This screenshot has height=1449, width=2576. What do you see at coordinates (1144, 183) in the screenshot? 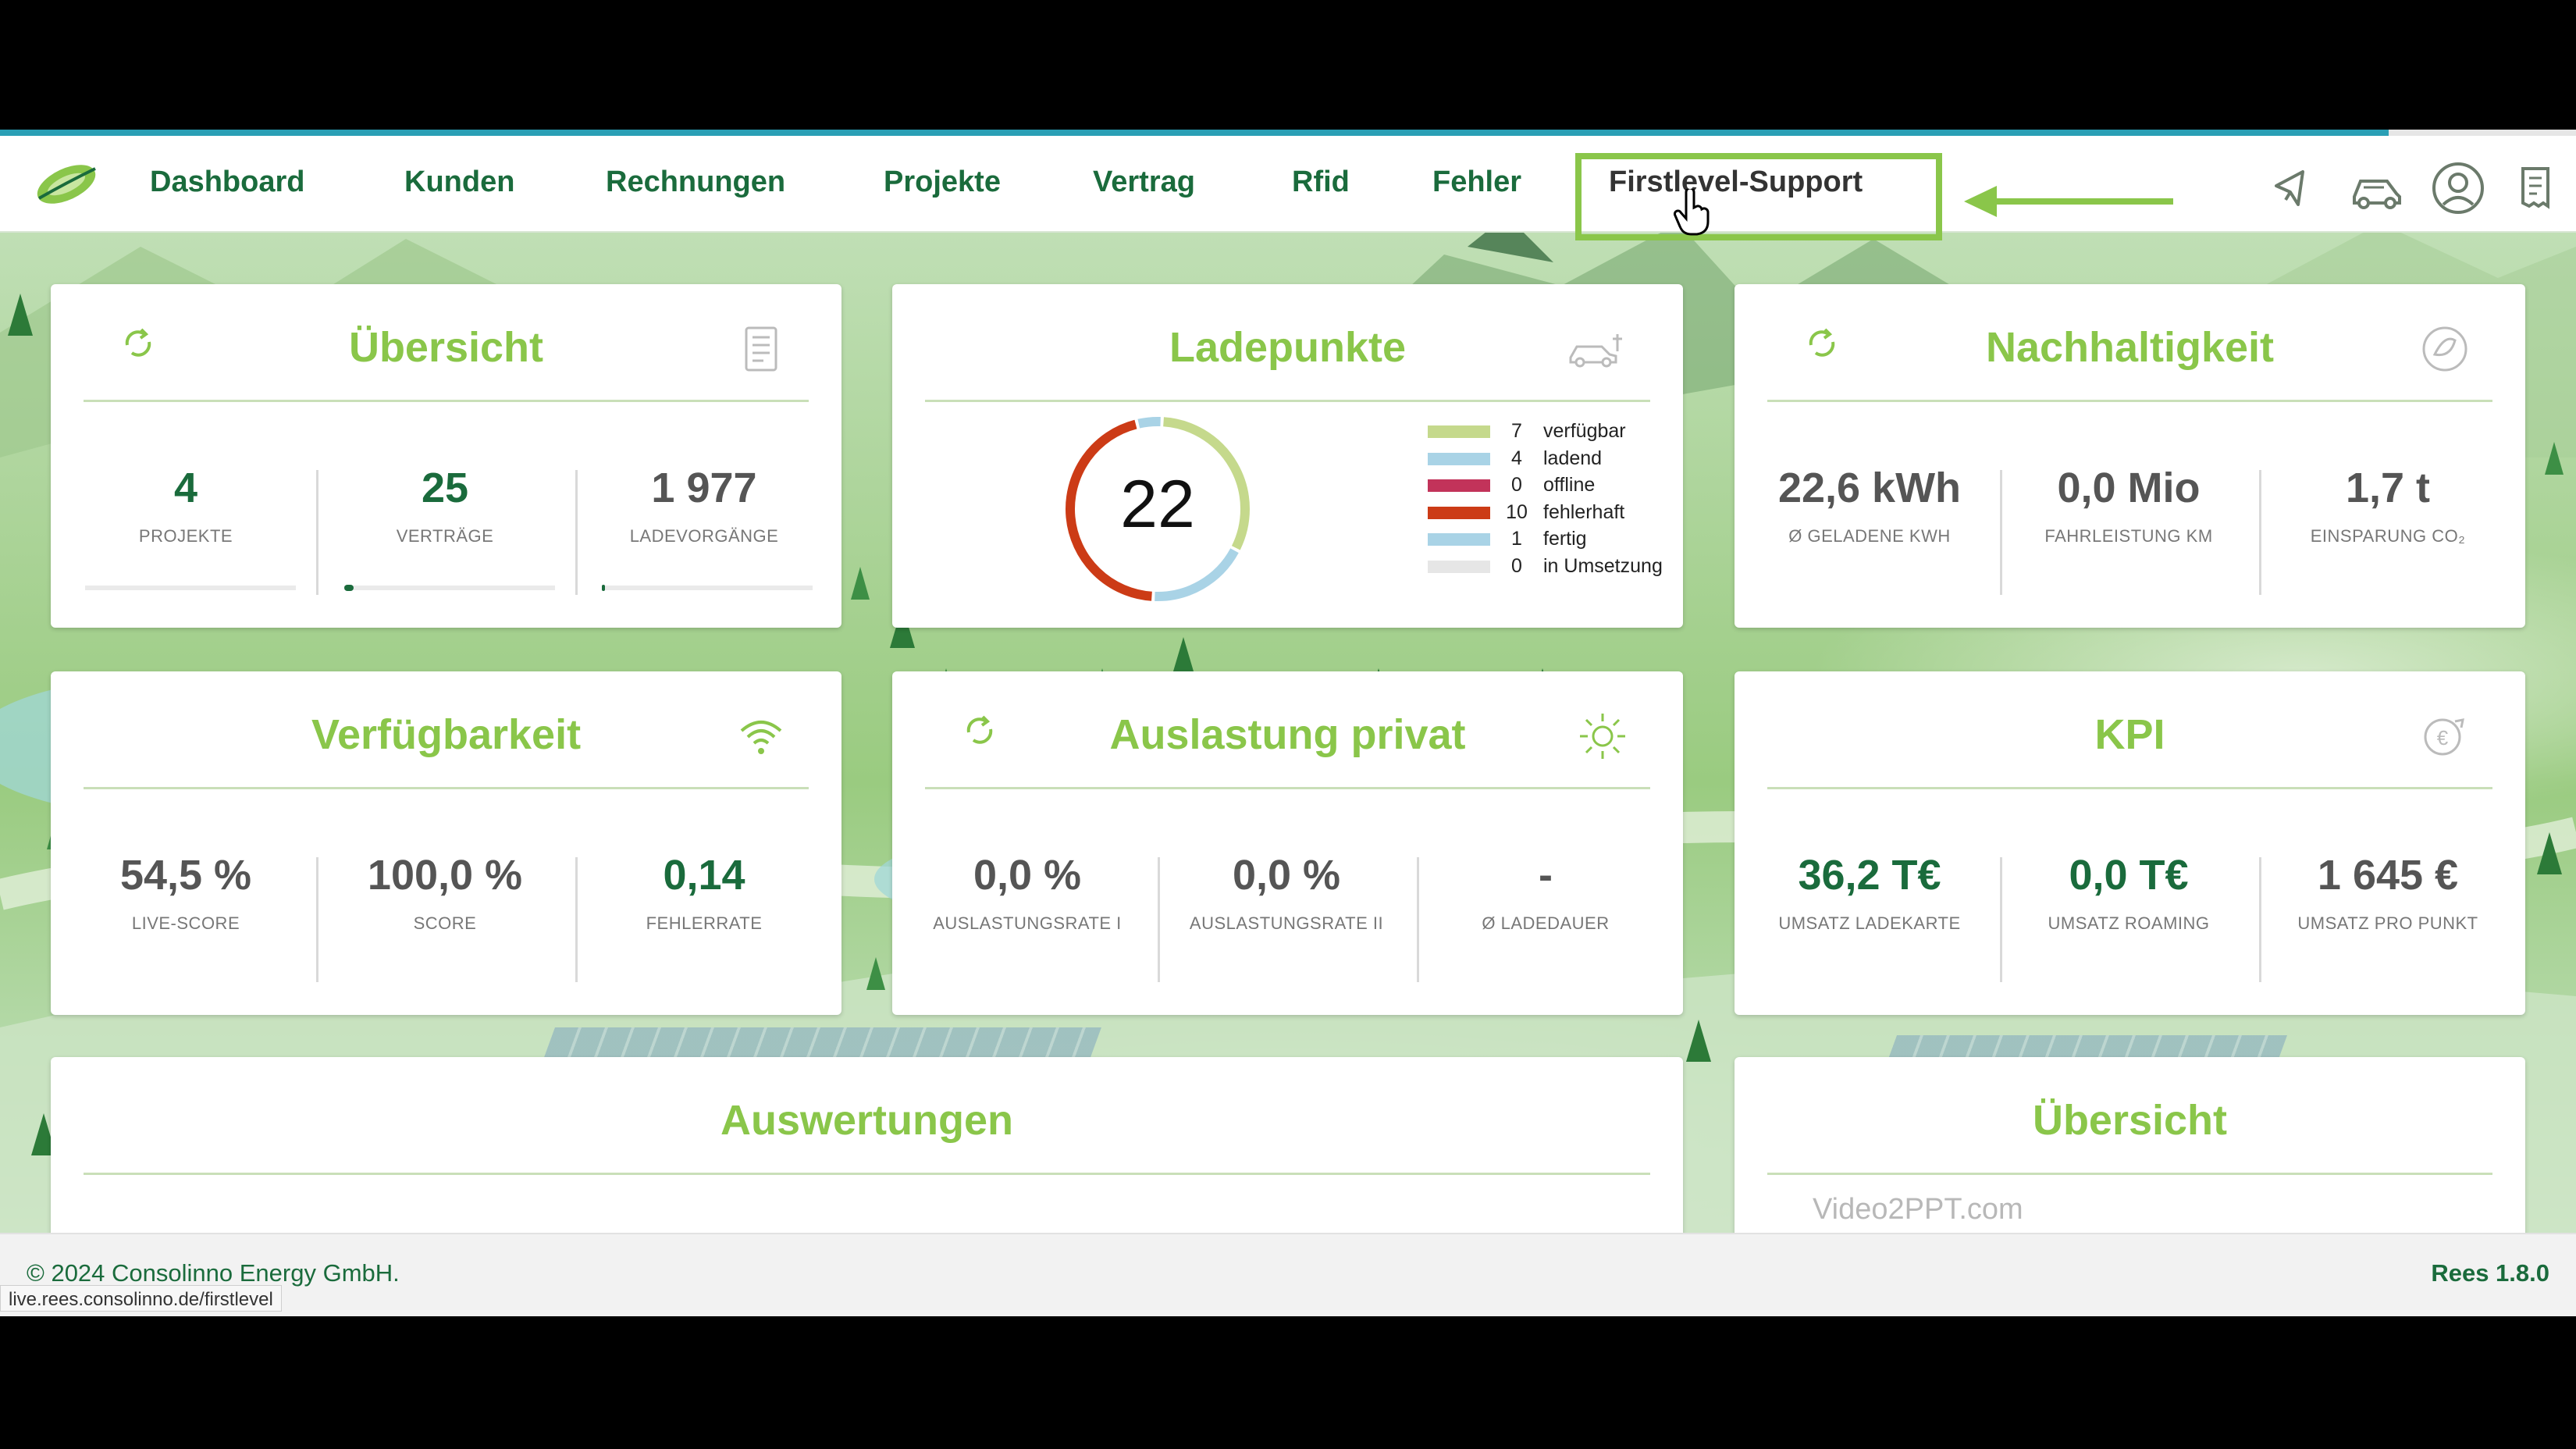
I see `nav-vertrag: Vertrag` at bounding box center [1144, 183].